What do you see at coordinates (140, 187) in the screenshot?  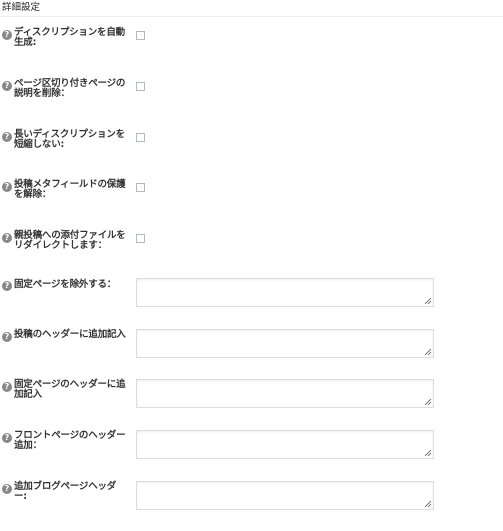 I see `unprotect-meta-checkbox` at bounding box center [140, 187].